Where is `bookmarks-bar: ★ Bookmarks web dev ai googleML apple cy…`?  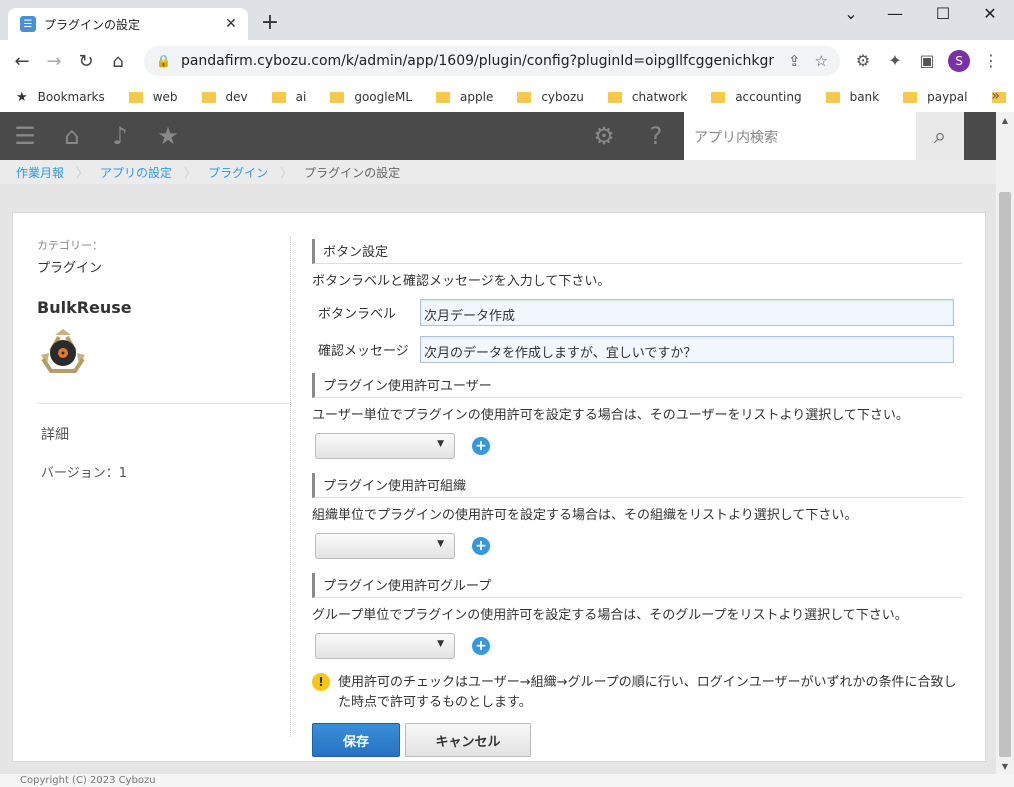 bookmarks-bar: ★ Bookmarks web dev ai googleML apple cy… is located at coordinates (507, 97).